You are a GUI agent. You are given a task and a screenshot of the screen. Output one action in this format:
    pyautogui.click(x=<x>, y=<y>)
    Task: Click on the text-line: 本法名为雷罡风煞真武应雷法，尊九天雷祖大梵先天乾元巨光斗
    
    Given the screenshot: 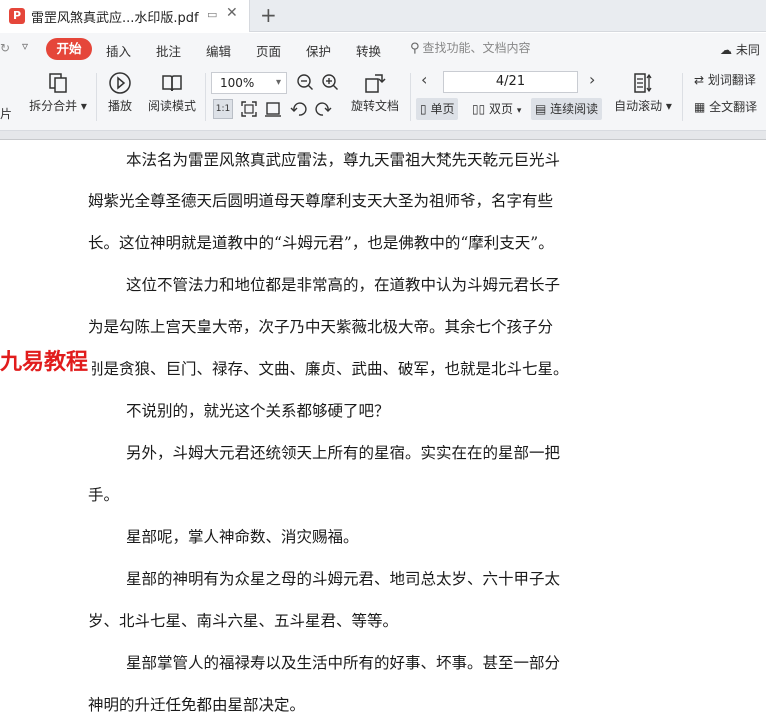 What is the action you would take?
    pyautogui.click(x=343, y=160)
    